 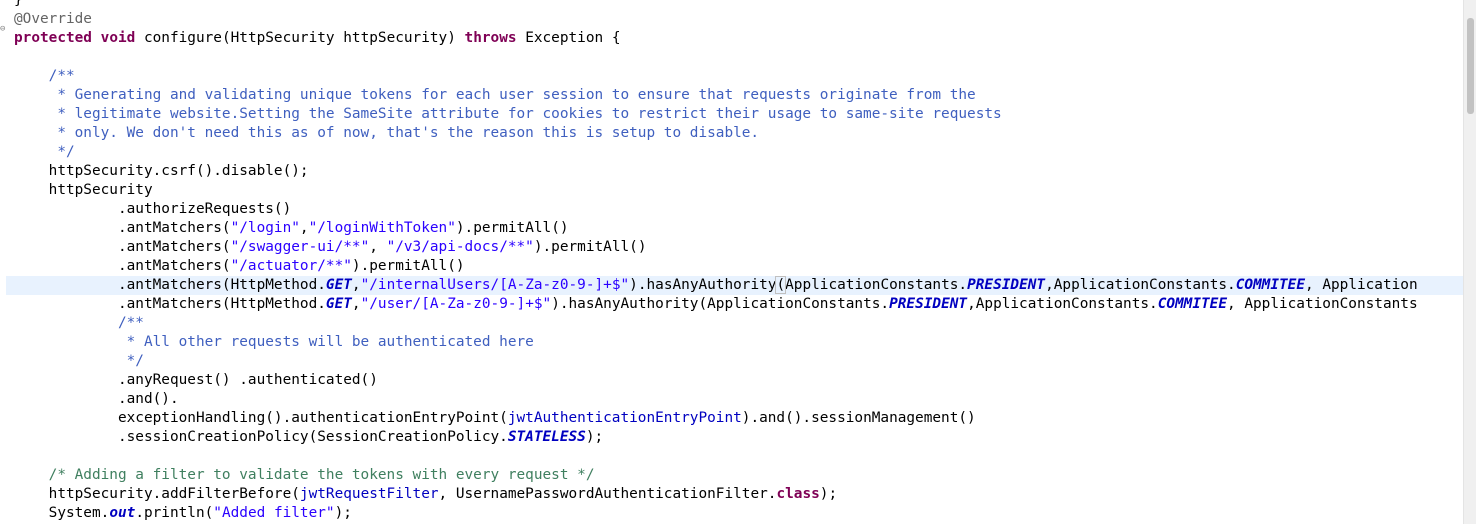 I want to click on code-token: .authorizeRequests(), so click(x=153, y=209).